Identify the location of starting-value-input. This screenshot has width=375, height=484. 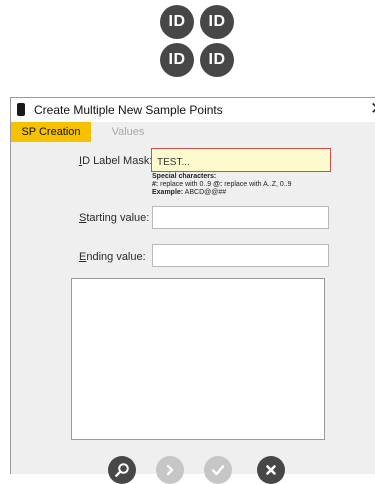
(240, 217).